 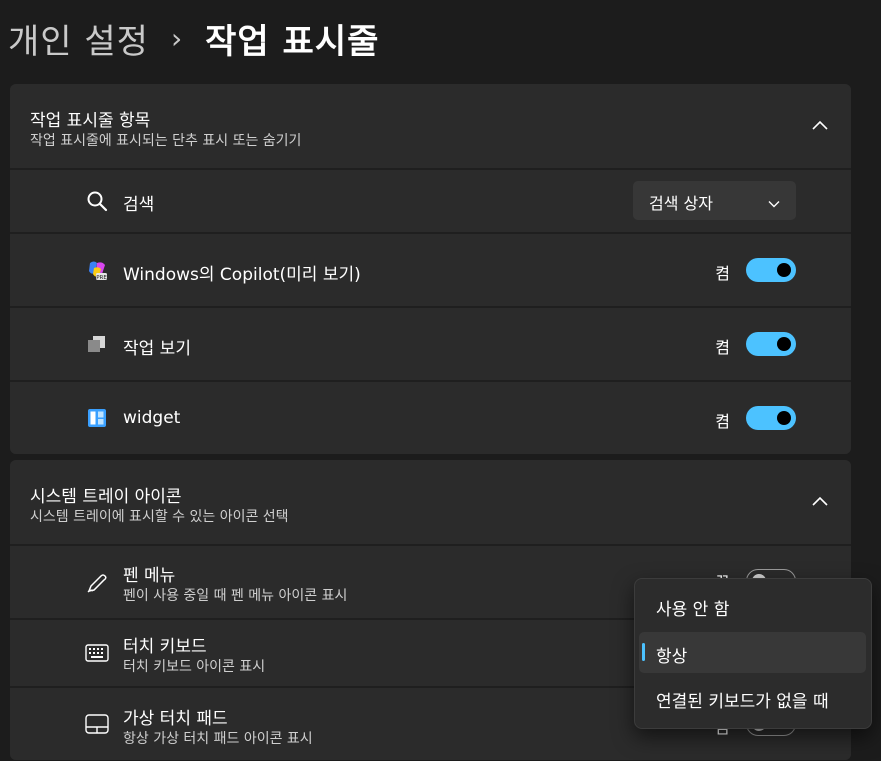 I want to click on breadcrumb: 개인 설정 › 작업 표시줄, so click(x=193, y=38).